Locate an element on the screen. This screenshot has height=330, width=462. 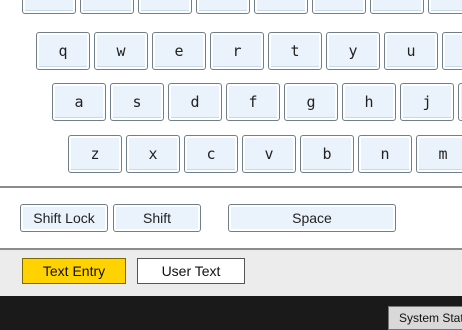
key-m: m is located at coordinates (439, 154).